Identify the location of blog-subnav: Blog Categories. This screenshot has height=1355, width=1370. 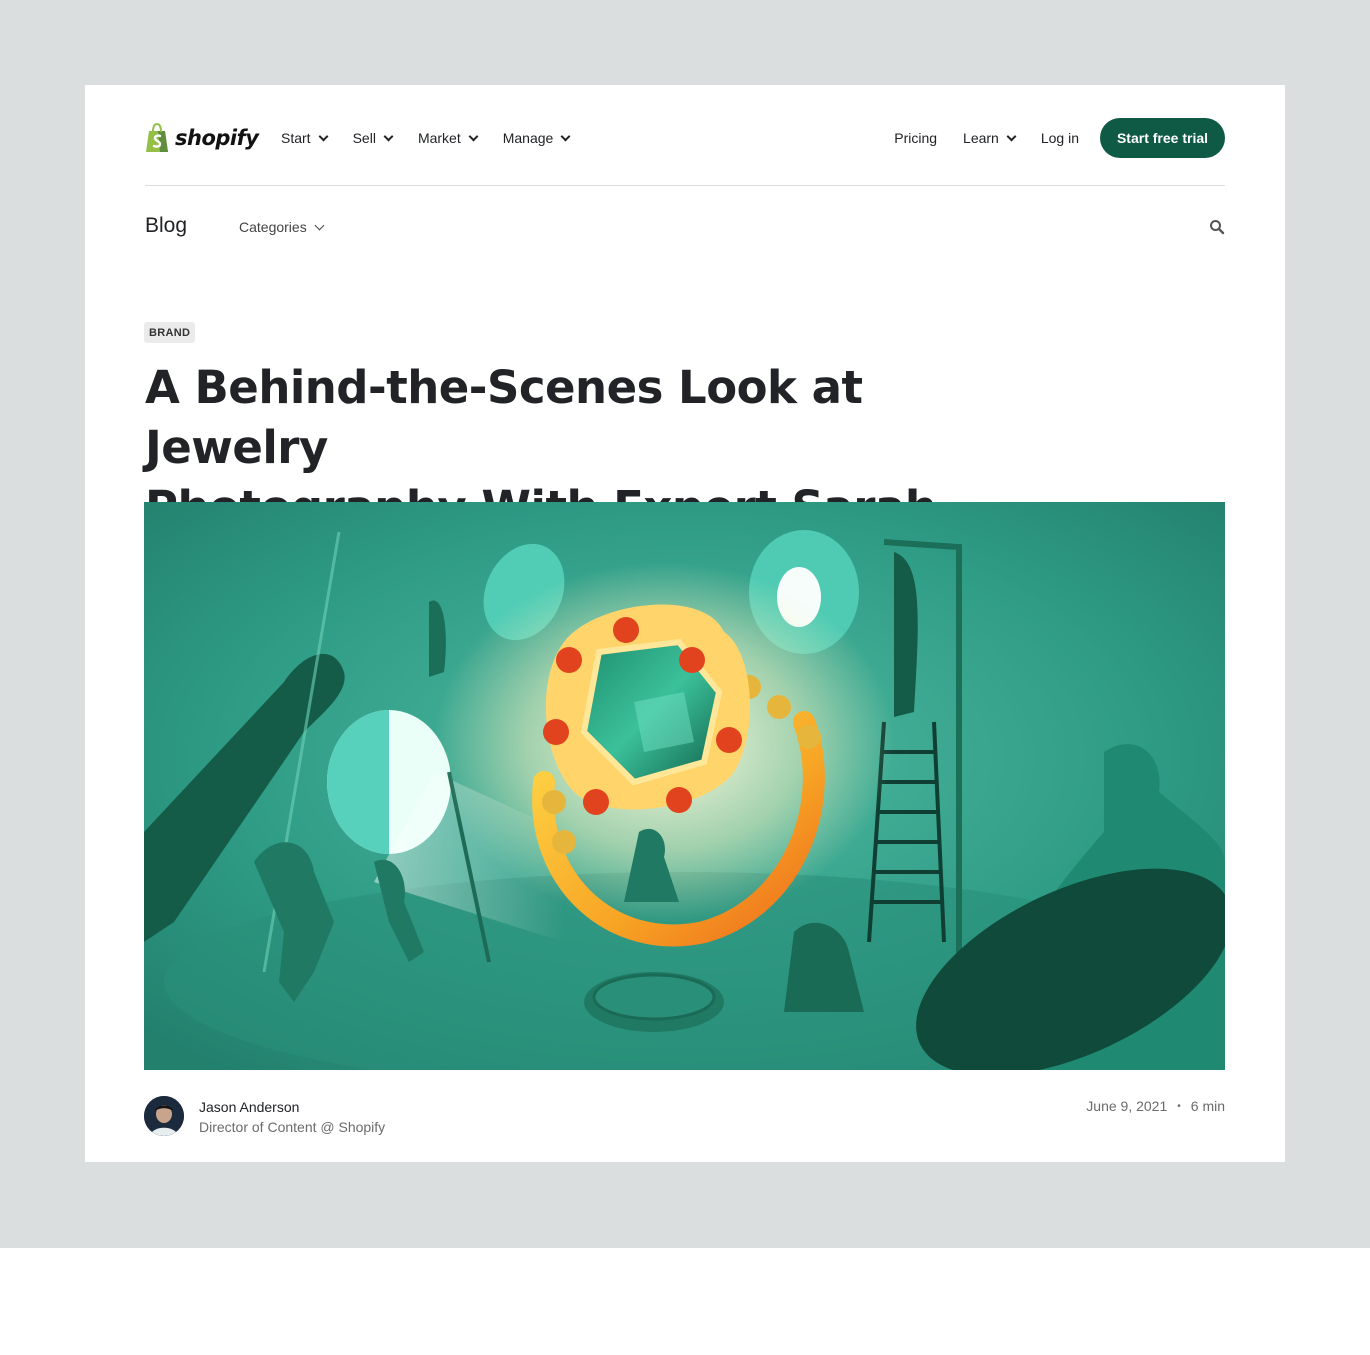
(685, 227).